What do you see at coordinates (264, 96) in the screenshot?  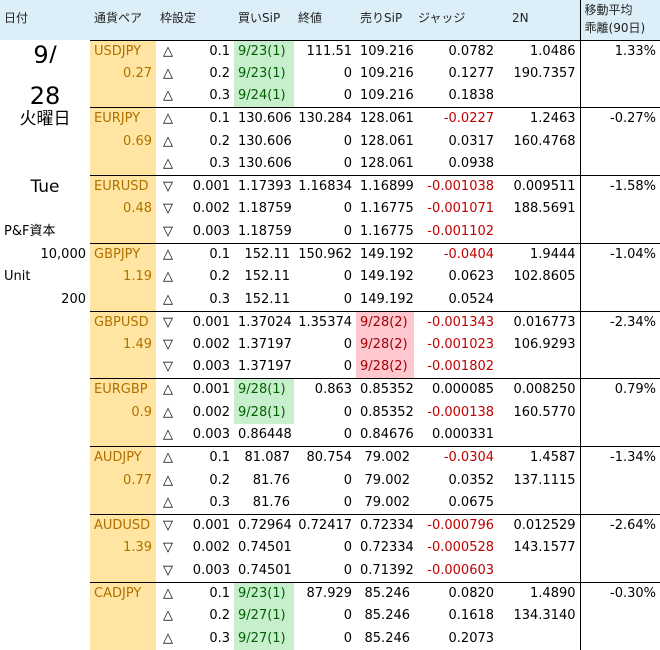 I see `buy-sip-value: 9/24(1)` at bounding box center [264, 96].